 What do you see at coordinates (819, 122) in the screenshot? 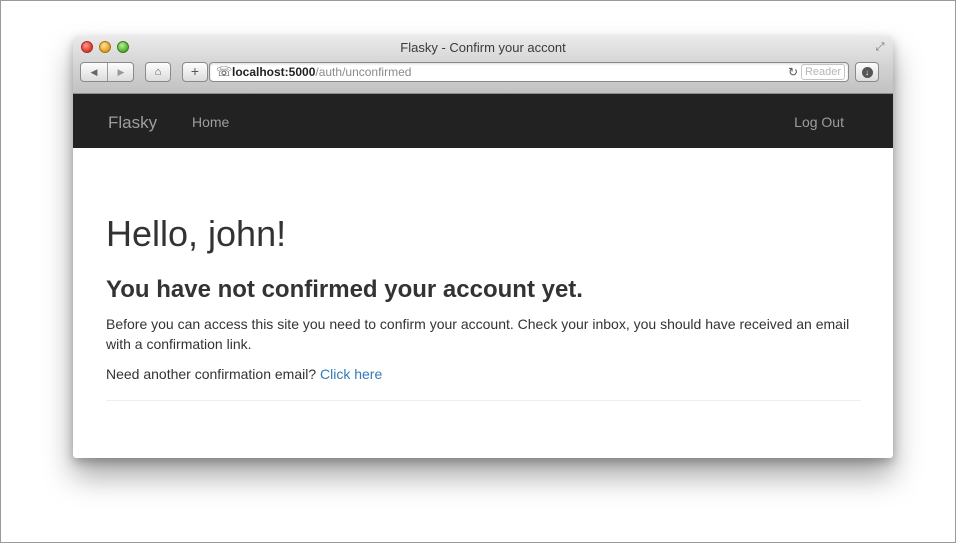
I see `nav-logout-link: Log Out` at bounding box center [819, 122].